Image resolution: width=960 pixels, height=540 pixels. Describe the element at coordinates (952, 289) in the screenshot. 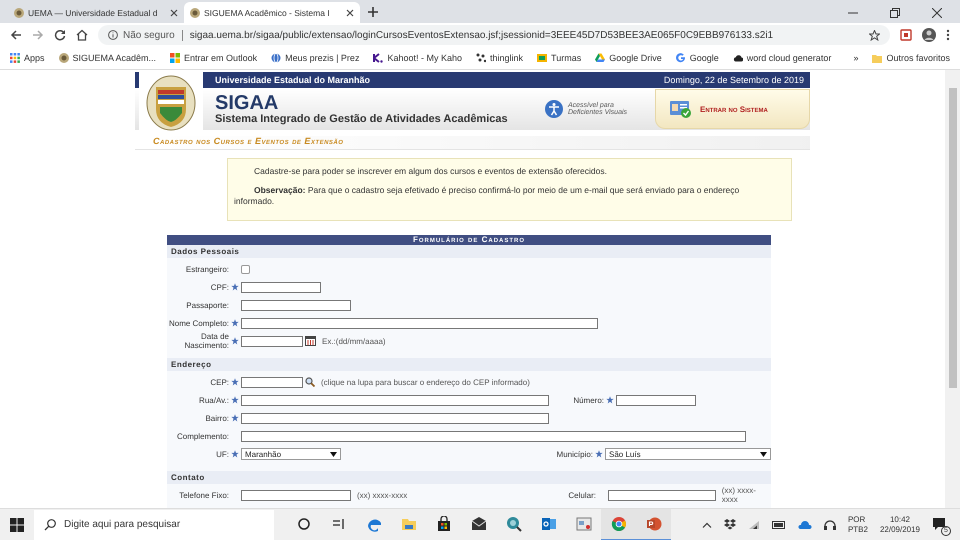

I see `scrollbar` at that location.